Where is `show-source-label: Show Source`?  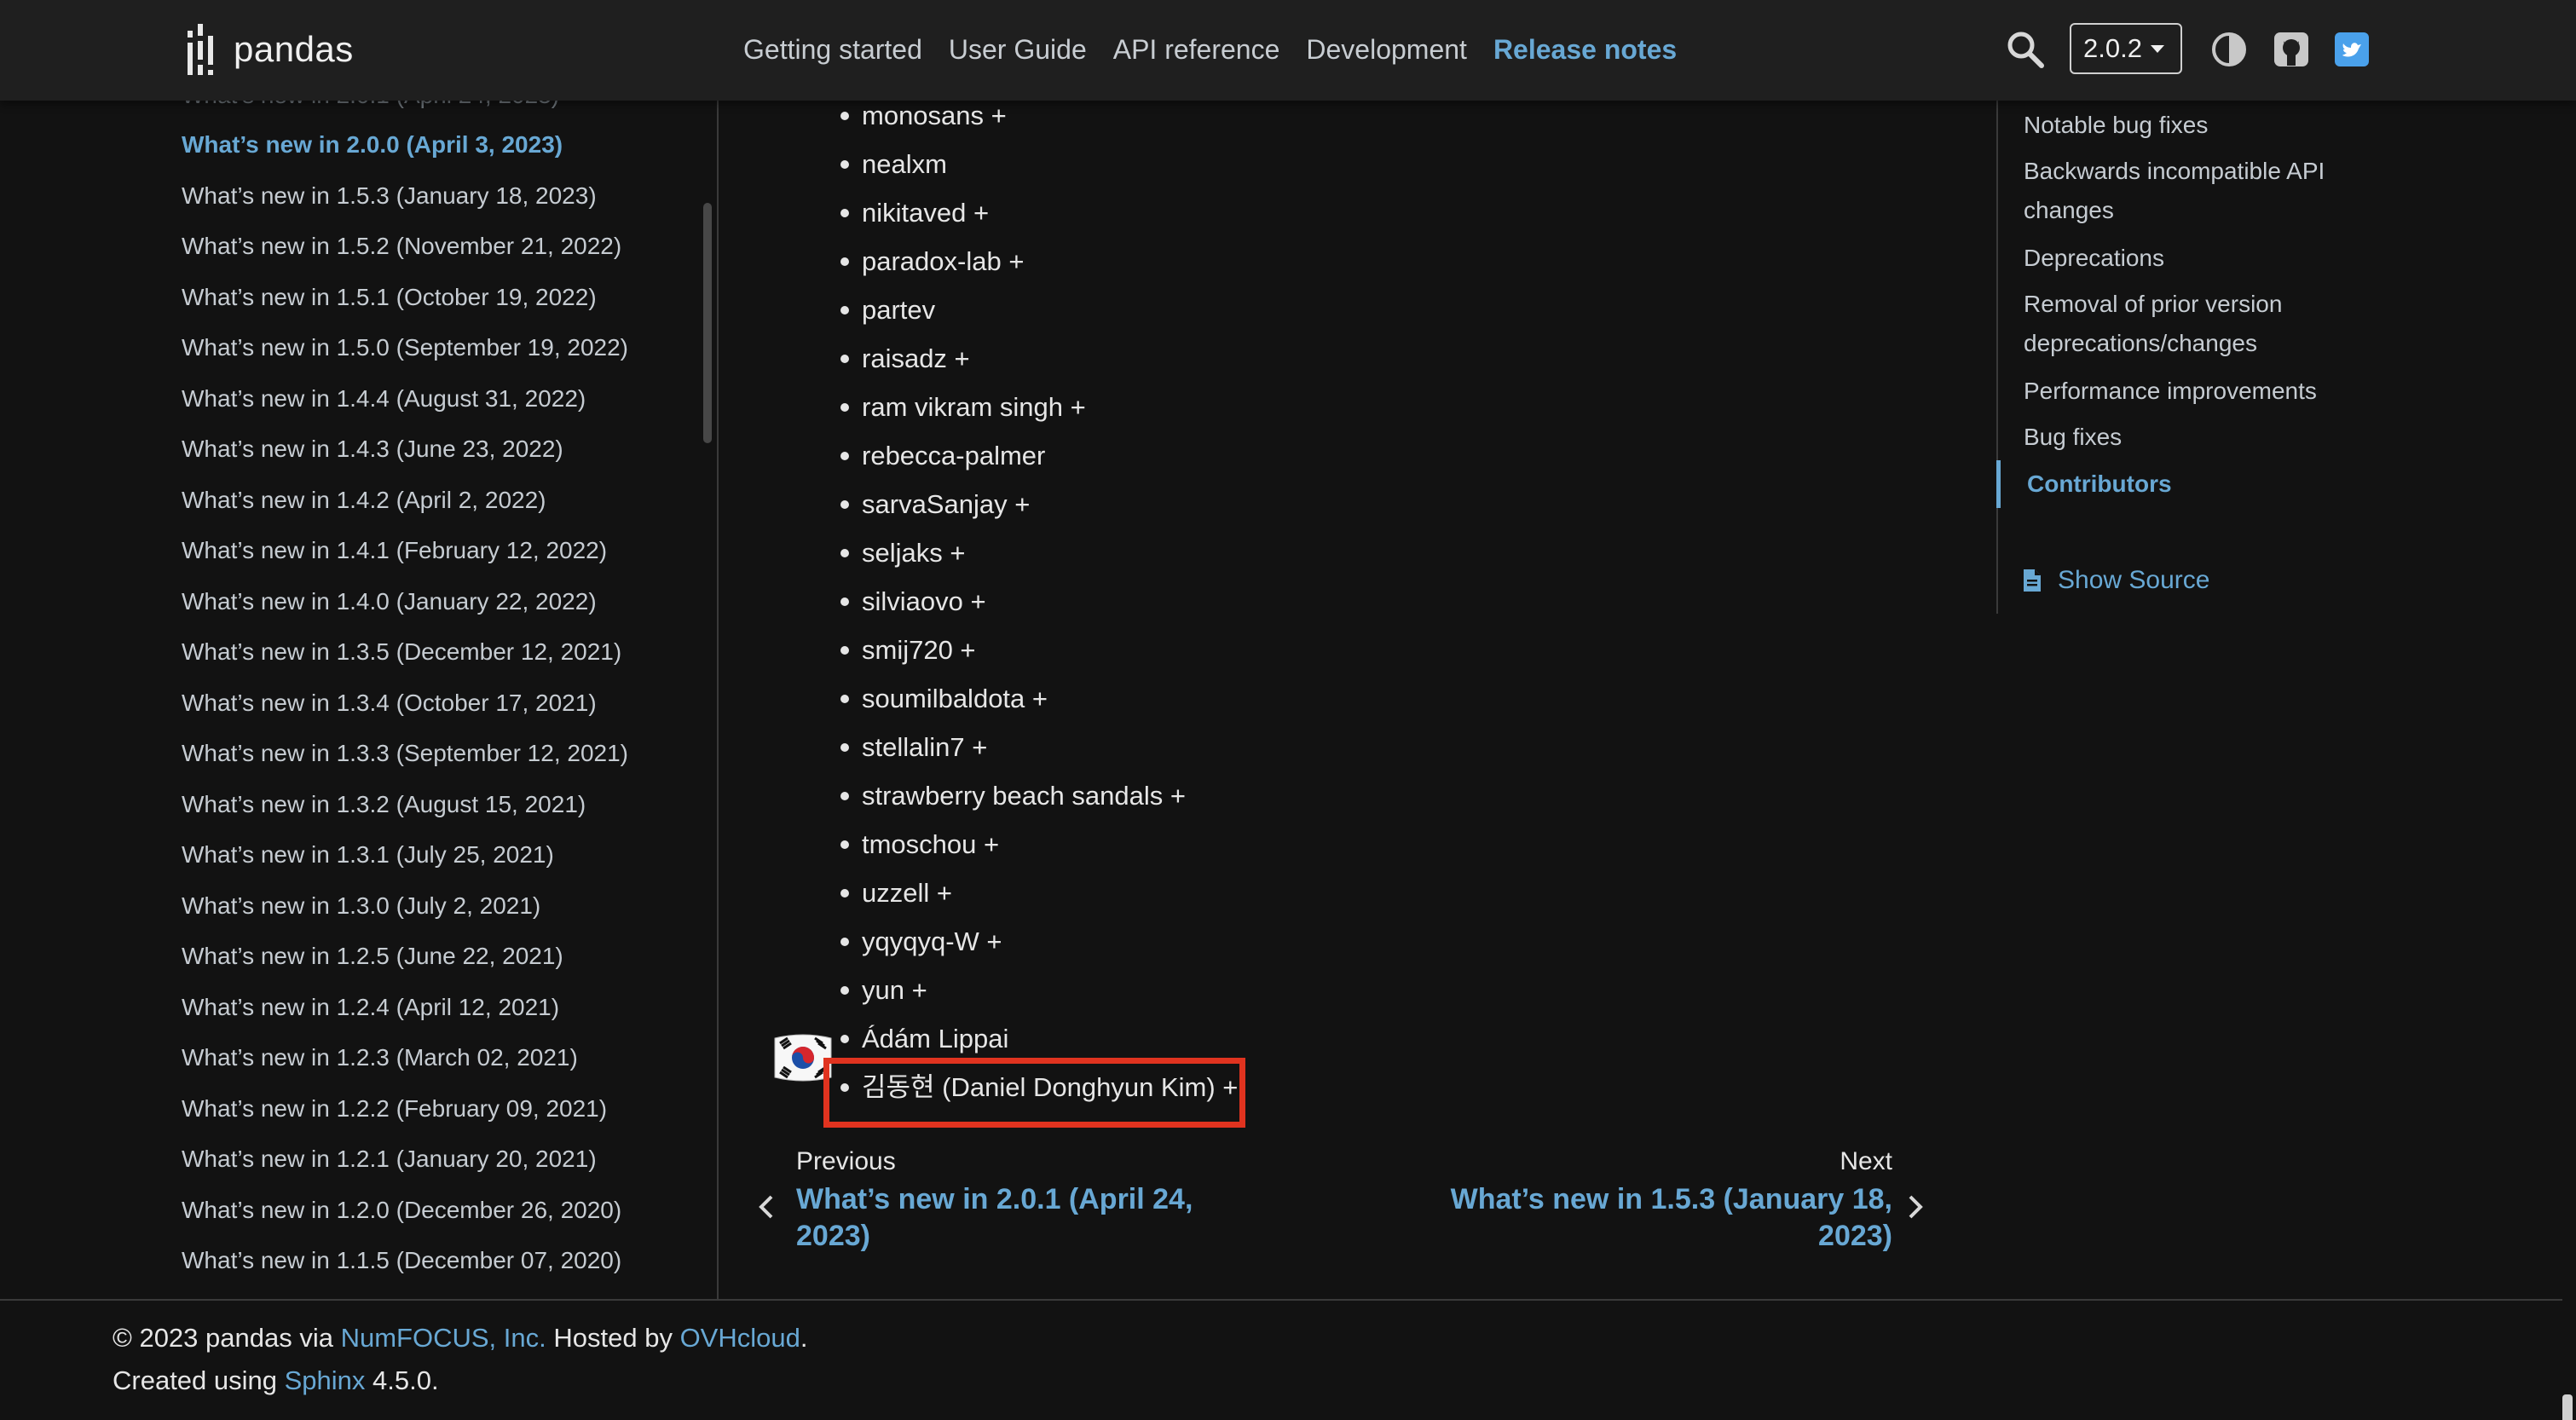 show-source-label: Show Source is located at coordinates (2134, 580).